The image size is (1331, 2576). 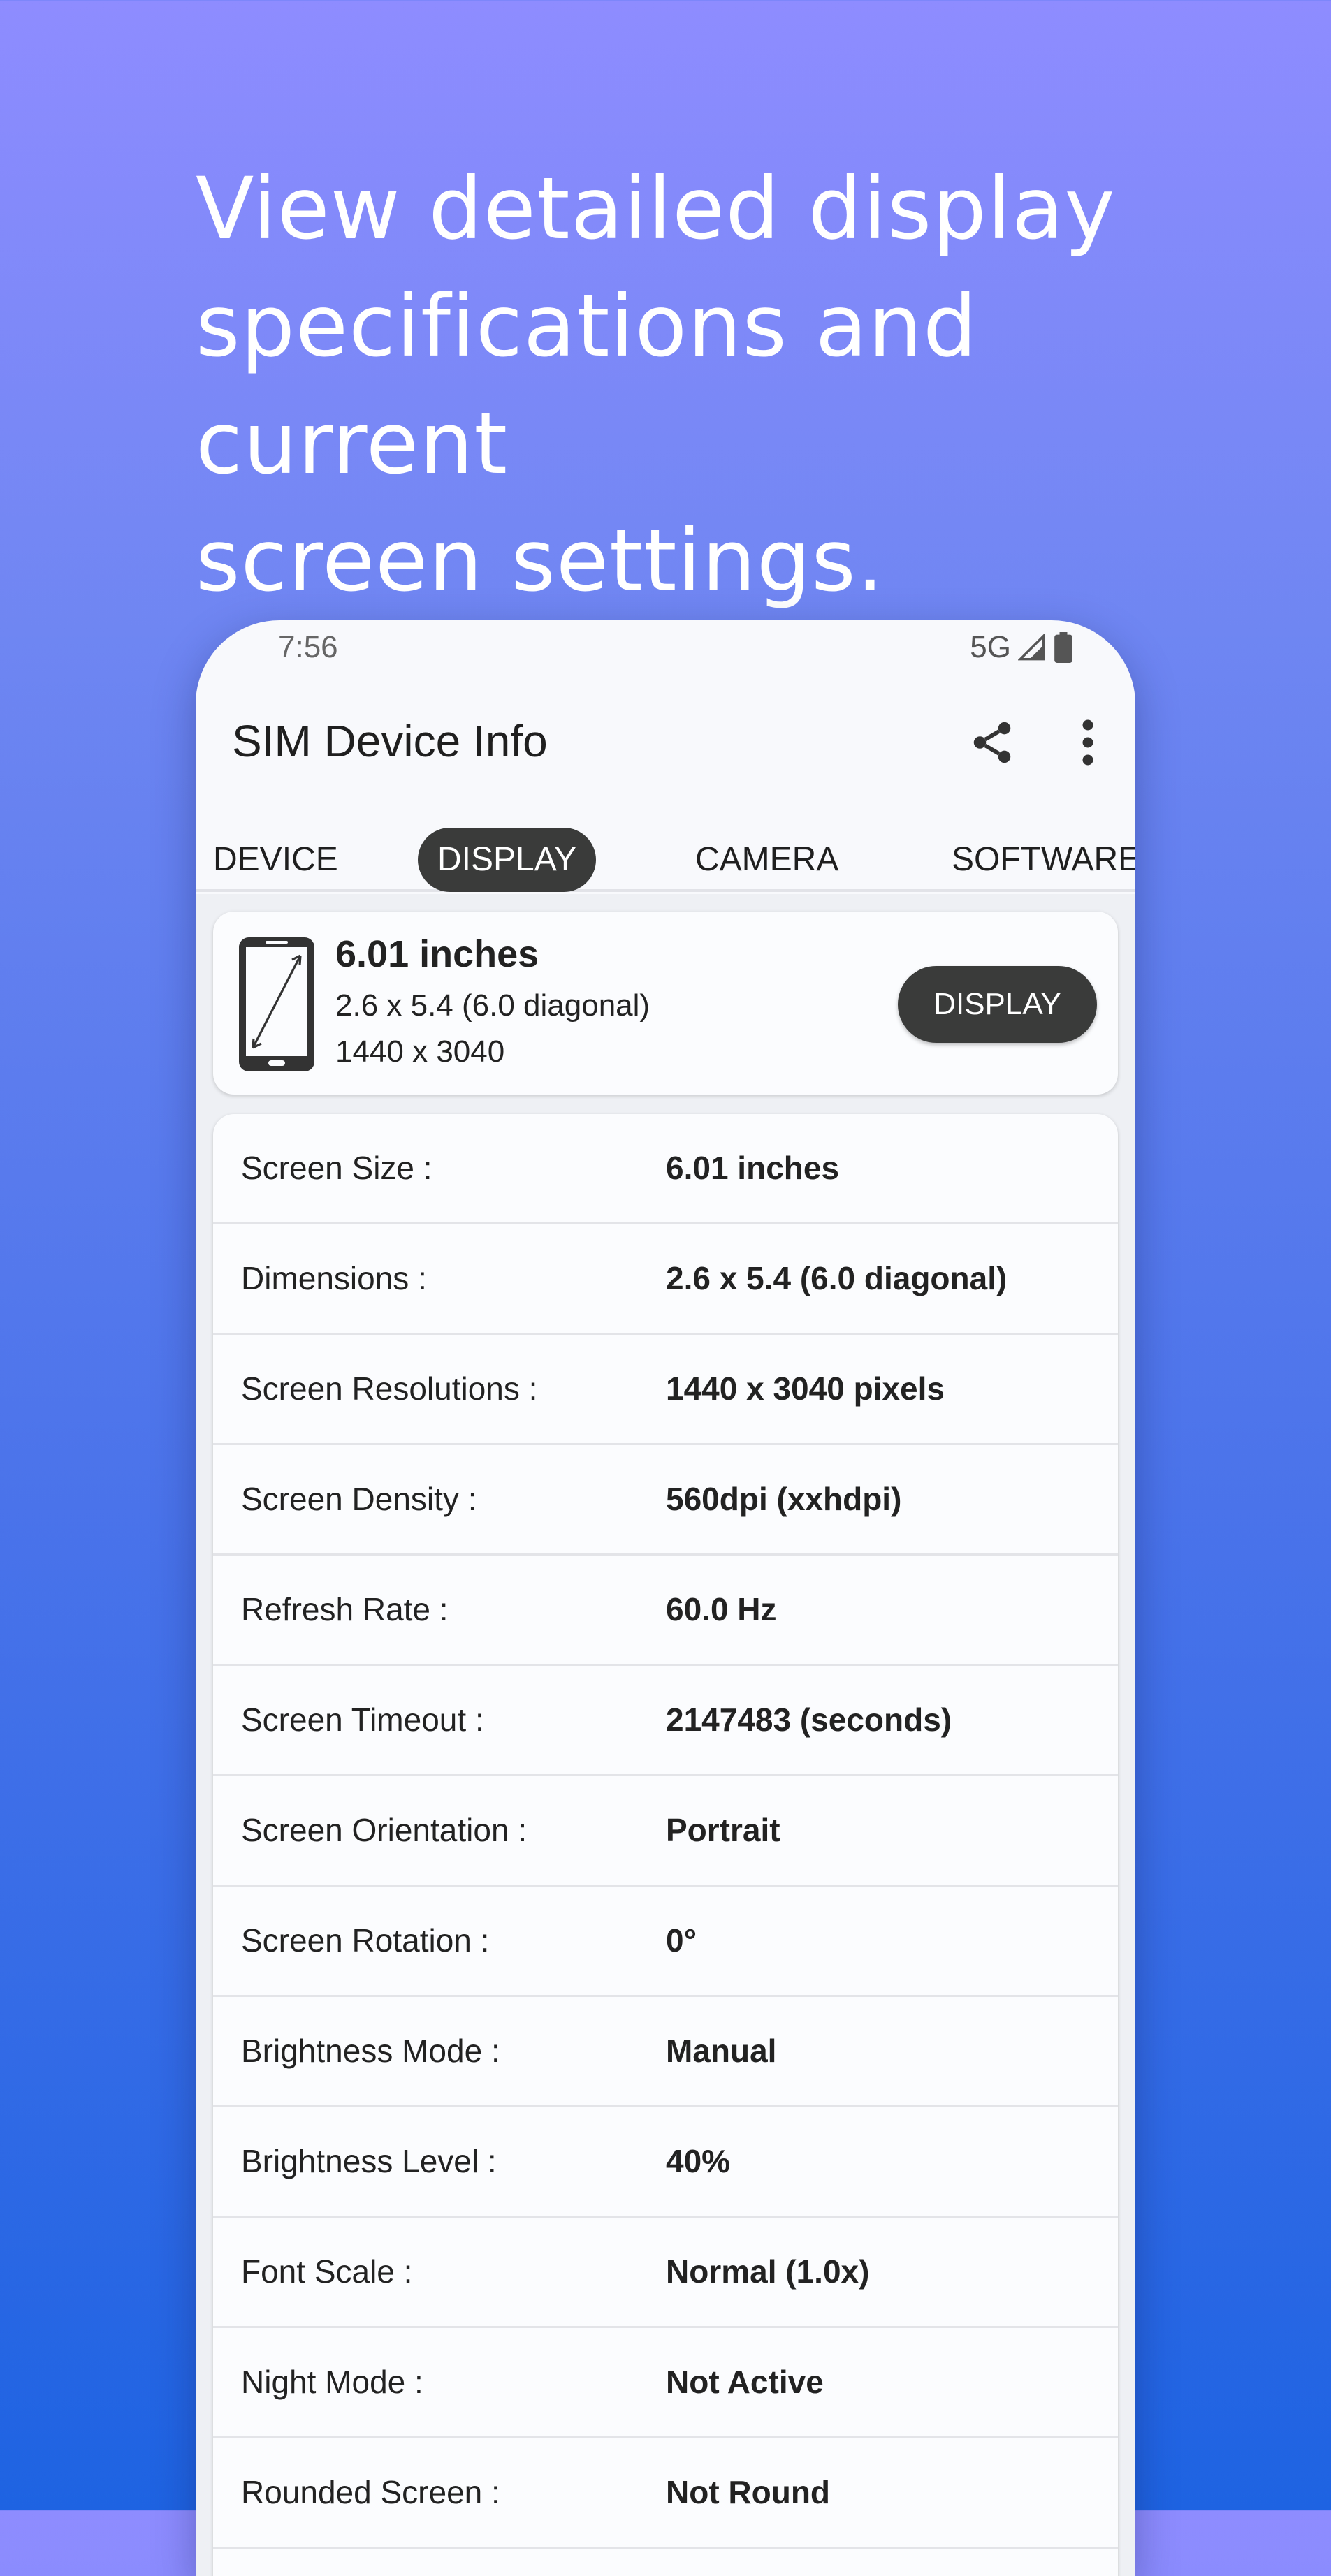 I want to click on summary-screen-size: 6.01 inches, so click(x=437, y=954).